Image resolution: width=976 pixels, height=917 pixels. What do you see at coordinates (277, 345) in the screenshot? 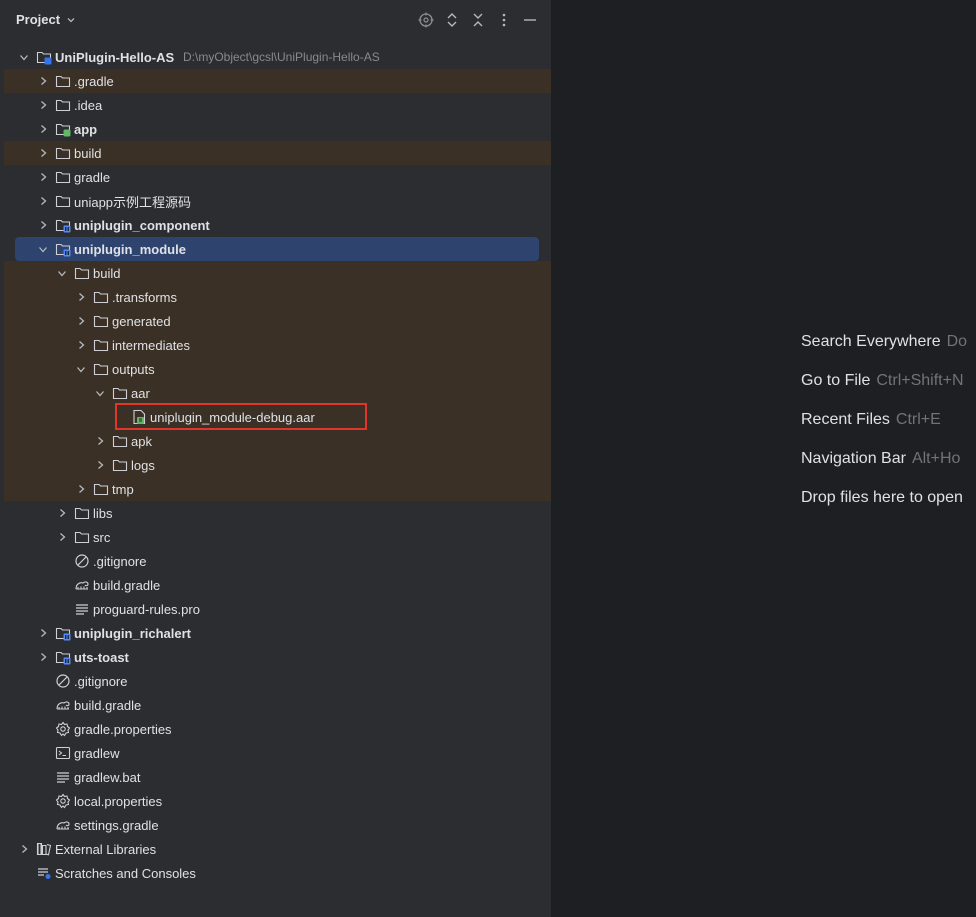
I see `tree-item: intermediates` at bounding box center [277, 345].